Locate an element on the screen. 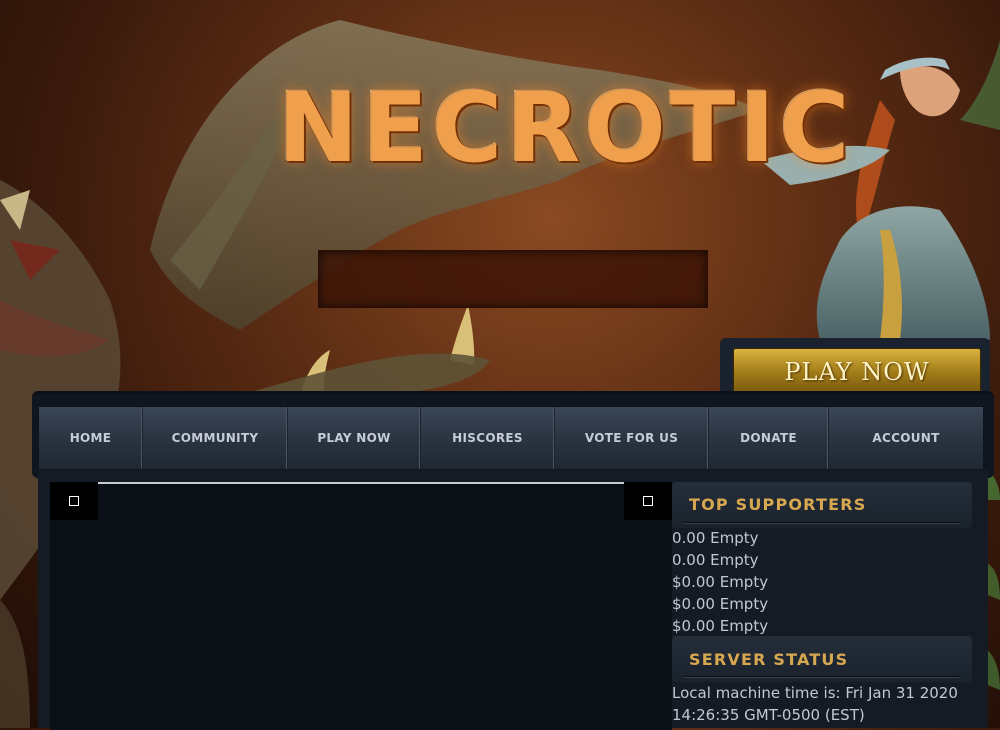 The height and width of the screenshot is (730, 1000). site-logo: NECROTIC is located at coordinates (598, 128).